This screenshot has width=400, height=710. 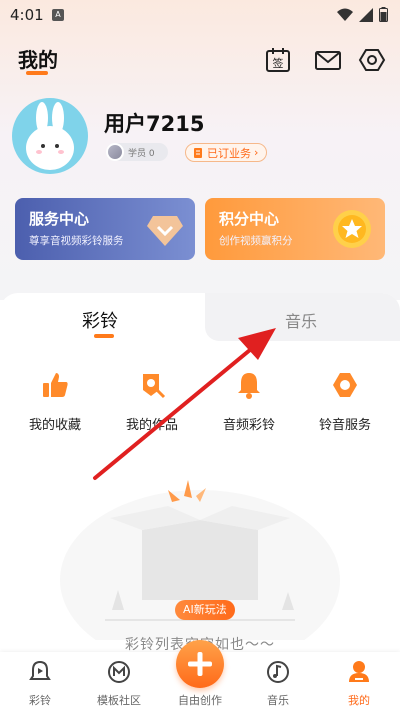 What do you see at coordinates (100, 320) in the screenshot?
I see `tab-ringtone: 彩铃` at bounding box center [100, 320].